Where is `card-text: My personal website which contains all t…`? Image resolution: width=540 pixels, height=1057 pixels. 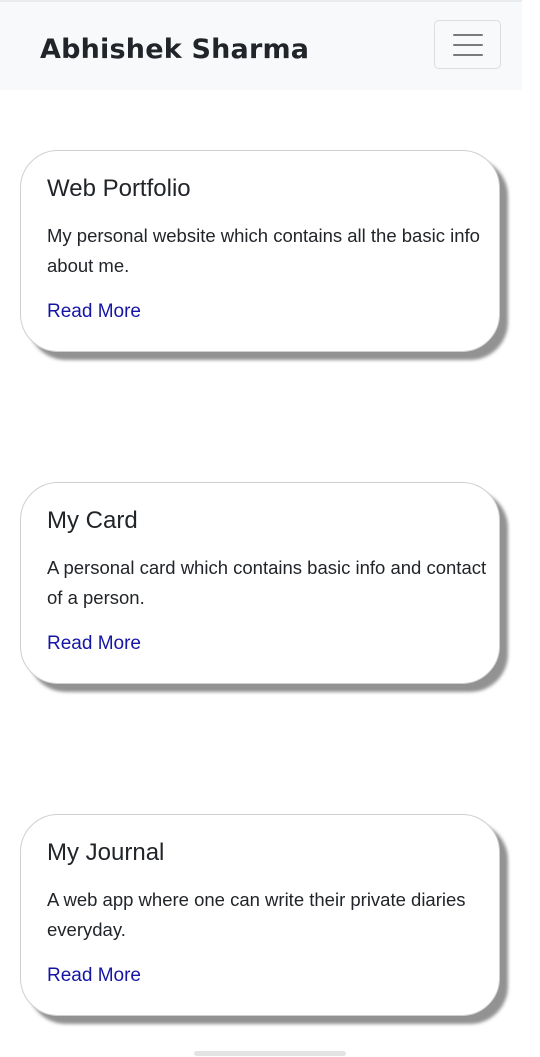
card-text: My personal website which contains all t… is located at coordinates (263, 250).